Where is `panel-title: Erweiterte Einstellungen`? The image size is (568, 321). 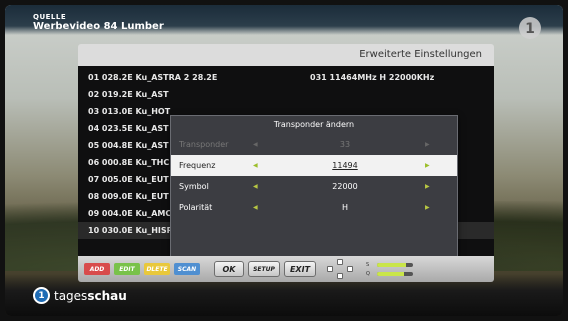 panel-title: Erweiterte Einstellungen is located at coordinates (286, 55).